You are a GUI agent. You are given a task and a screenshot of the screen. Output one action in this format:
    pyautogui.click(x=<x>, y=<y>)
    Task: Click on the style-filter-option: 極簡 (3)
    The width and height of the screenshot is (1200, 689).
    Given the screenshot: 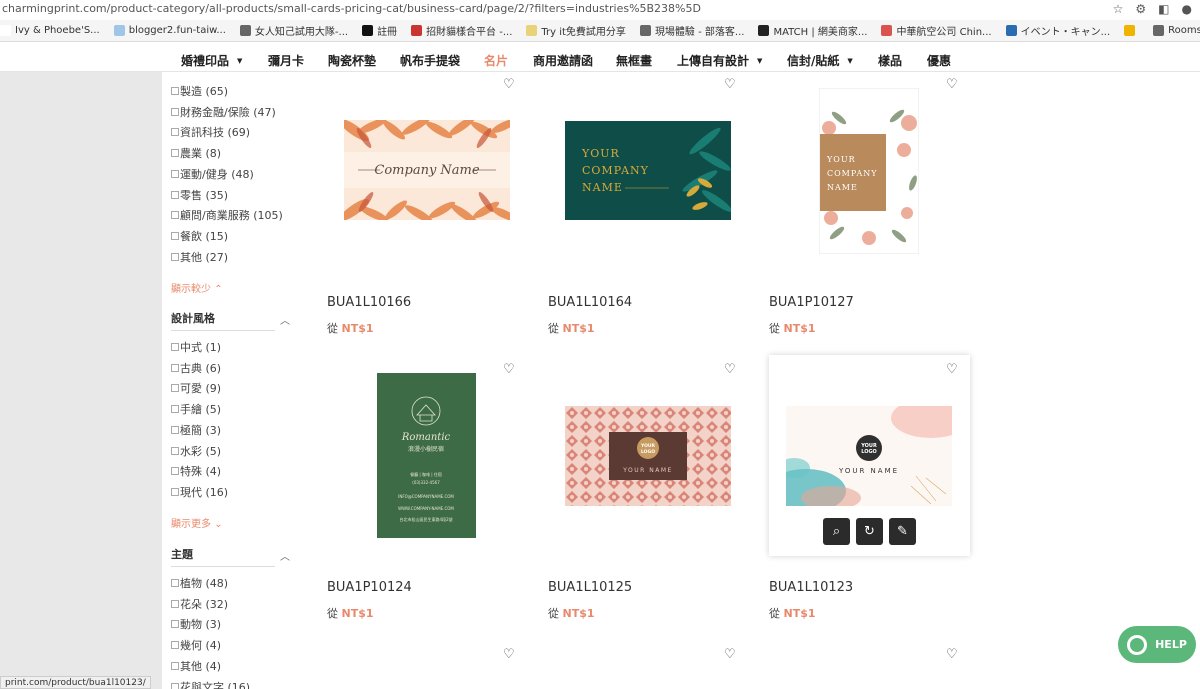 What is the action you would take?
    pyautogui.click(x=196, y=430)
    